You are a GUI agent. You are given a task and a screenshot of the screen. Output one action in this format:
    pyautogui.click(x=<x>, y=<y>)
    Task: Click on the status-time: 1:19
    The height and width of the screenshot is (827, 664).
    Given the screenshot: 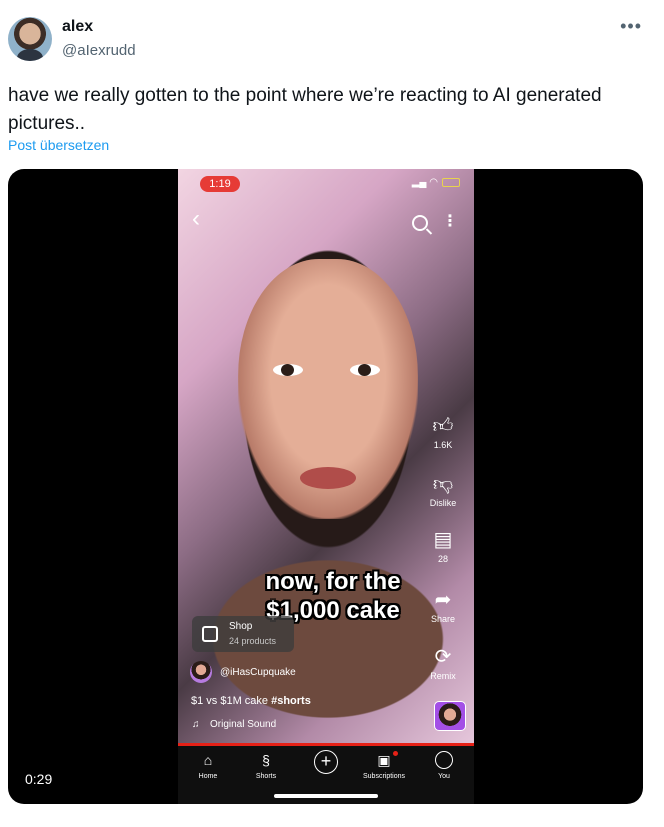 What is the action you would take?
    pyautogui.click(x=220, y=184)
    